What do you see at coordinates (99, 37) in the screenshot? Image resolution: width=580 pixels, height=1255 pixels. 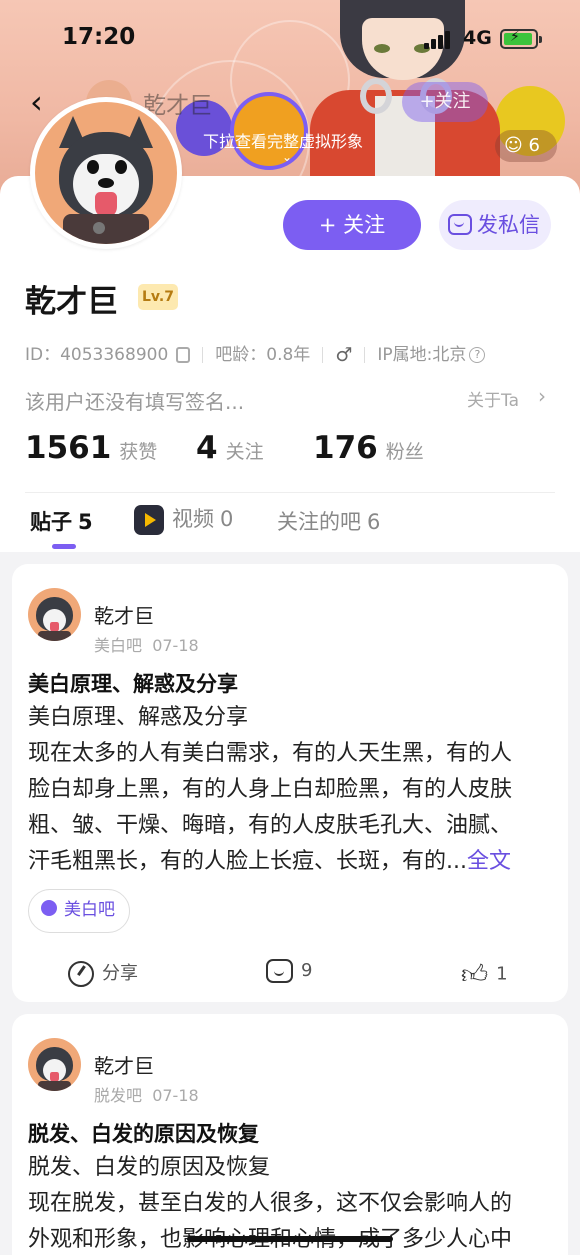 I see `status-time: 17:20` at bounding box center [99, 37].